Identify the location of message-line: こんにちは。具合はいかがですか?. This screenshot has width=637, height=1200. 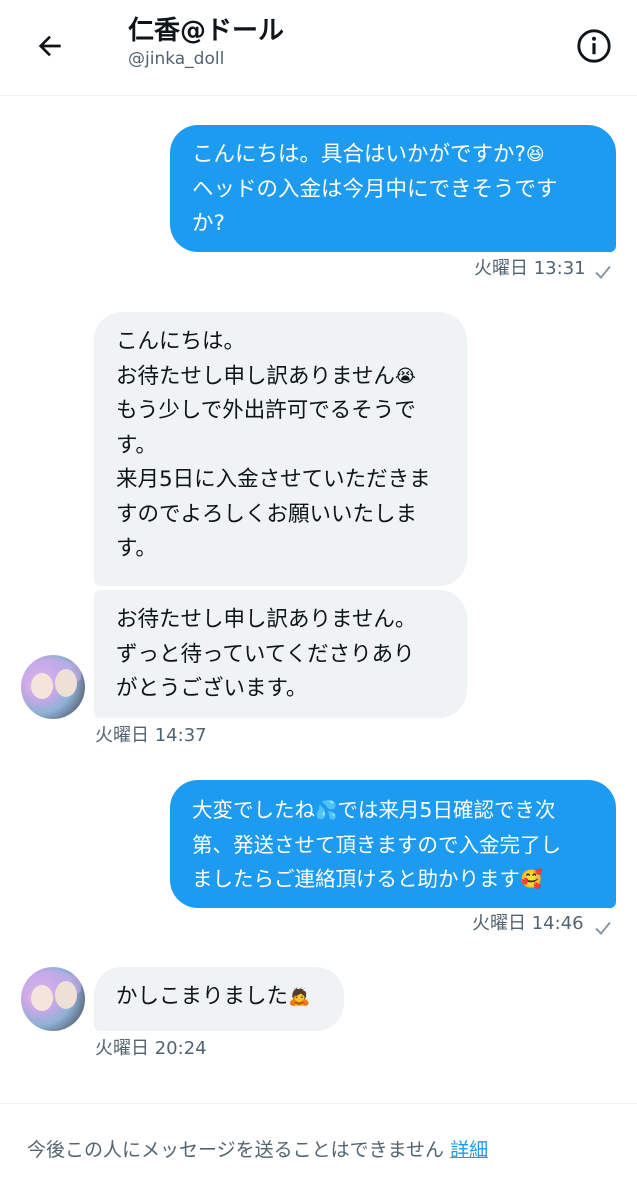
(359, 154).